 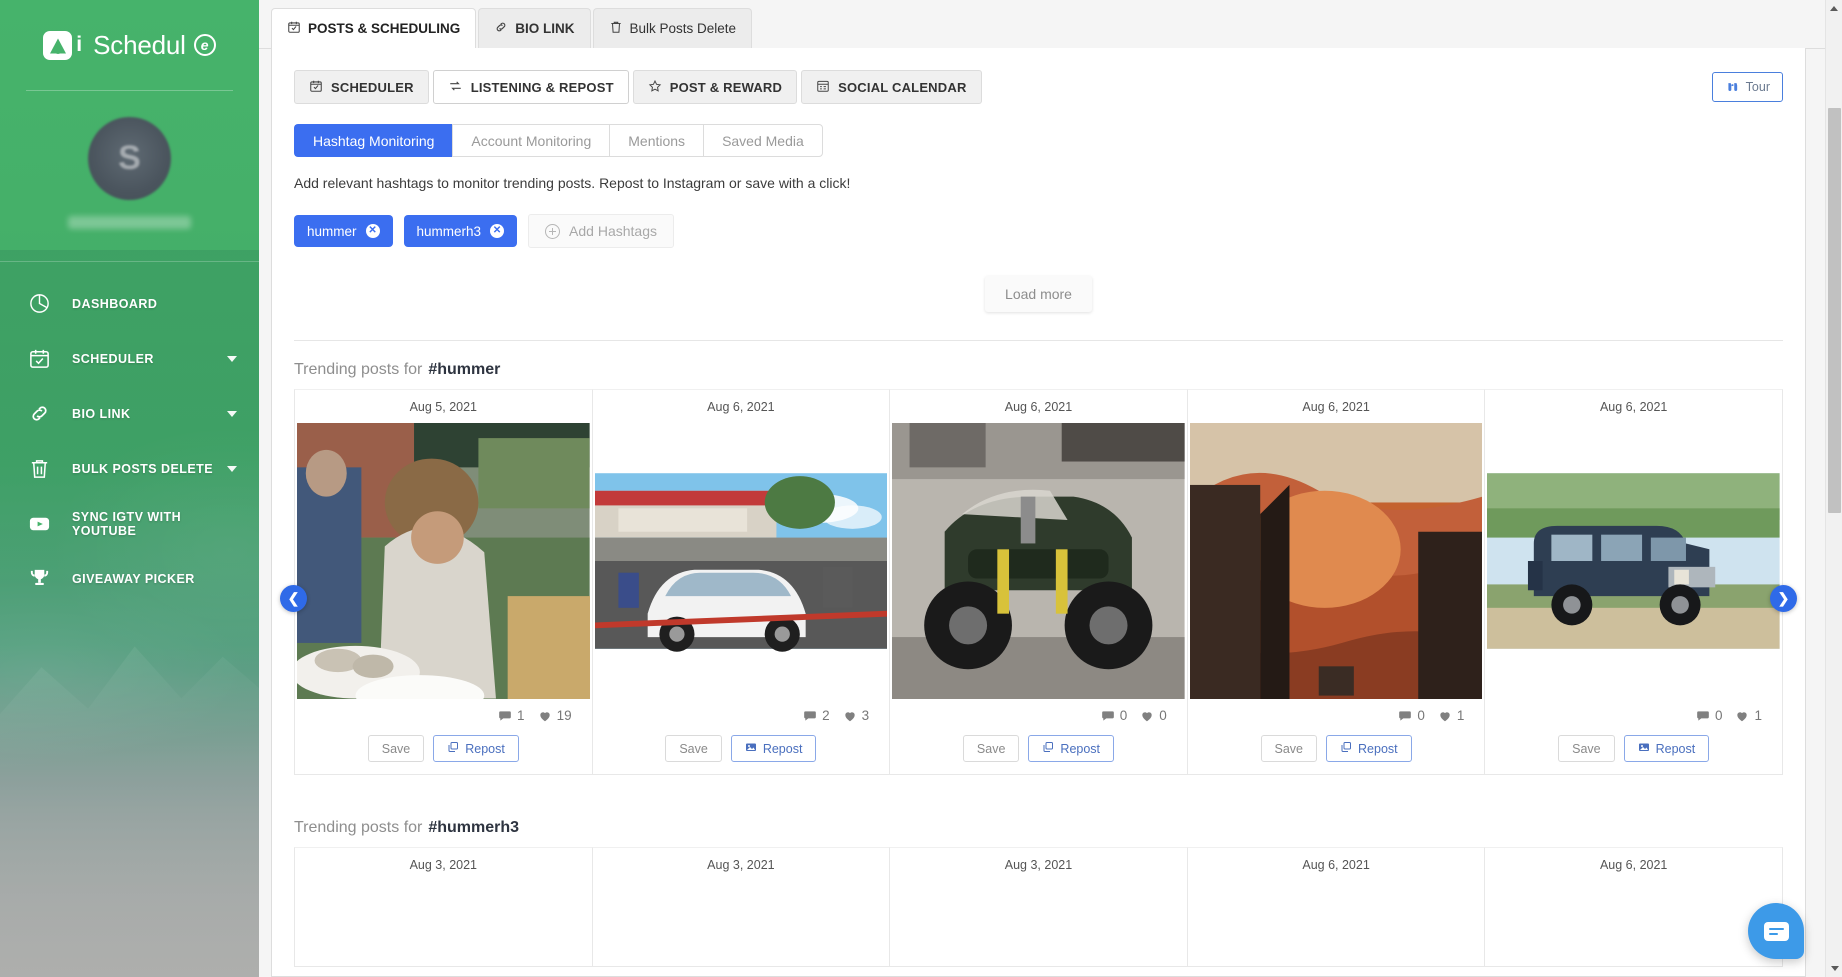 What do you see at coordinates (763, 140) in the screenshot?
I see `pill-saved-media: Saved Media` at bounding box center [763, 140].